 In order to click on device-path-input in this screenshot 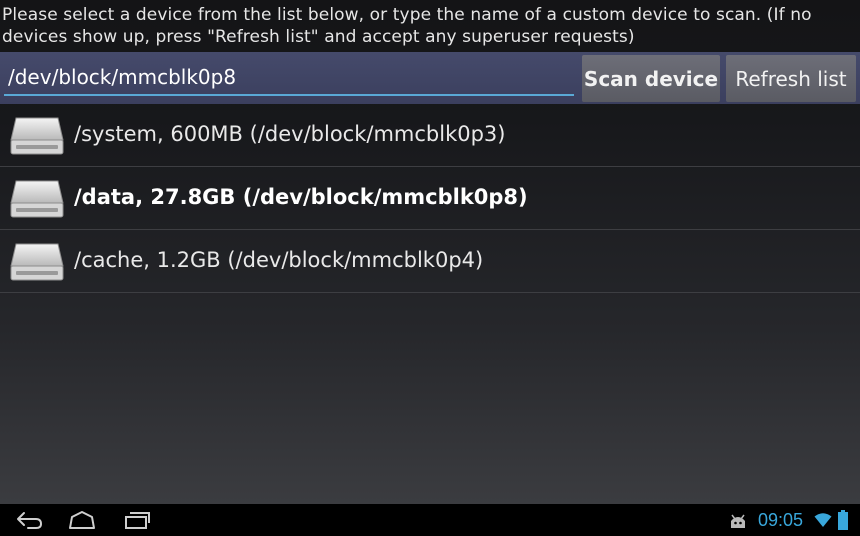, I will do `click(289, 78)`.